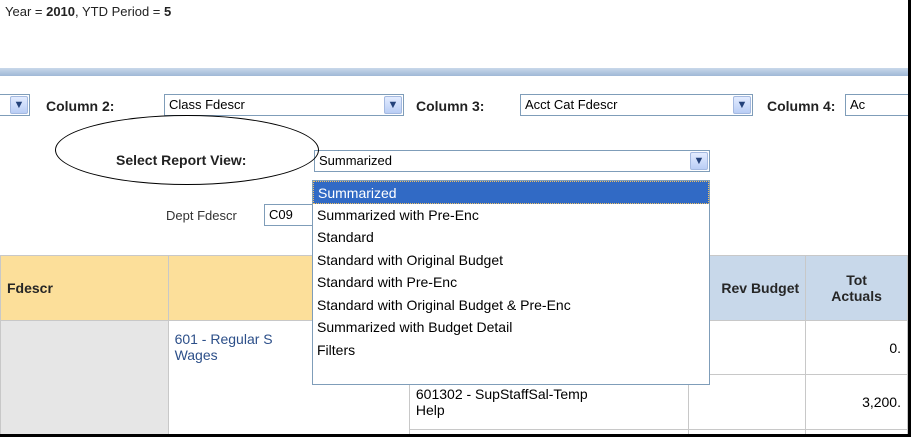 The width and height of the screenshot is (914, 438). I want to click on year-value: 2010, so click(61, 11).